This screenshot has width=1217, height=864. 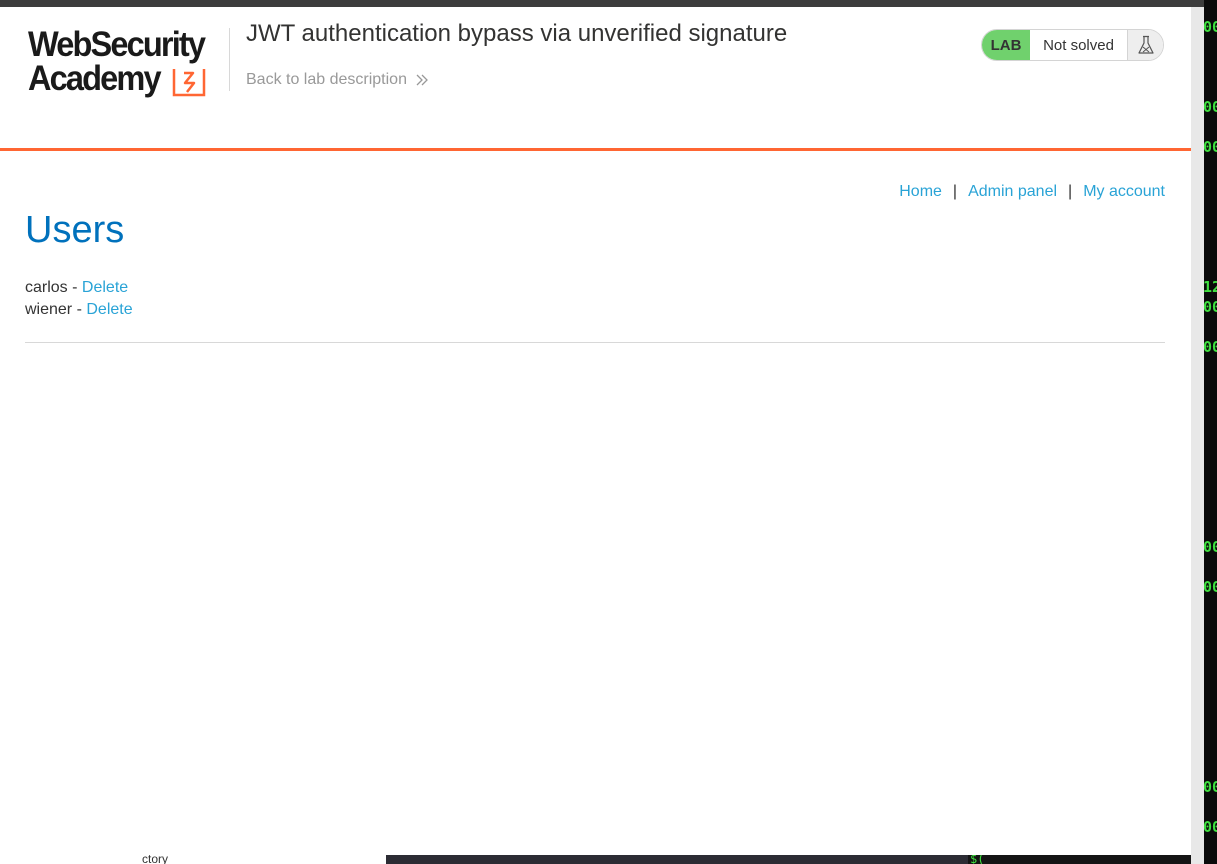 What do you see at coordinates (1210, 432) in the screenshot?
I see `background-terminal-window: 00 00 00 12 00 00 00 00 00 00` at bounding box center [1210, 432].